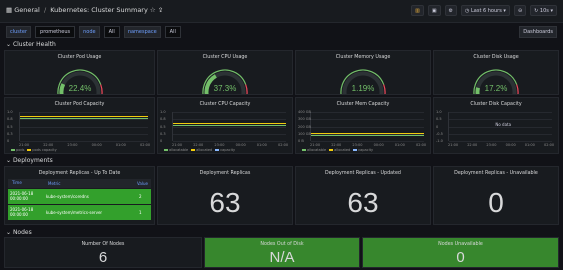 The width and height of the screenshot is (563, 270). What do you see at coordinates (503, 125) in the screenshot?
I see `no-data-text: No data` at bounding box center [503, 125].